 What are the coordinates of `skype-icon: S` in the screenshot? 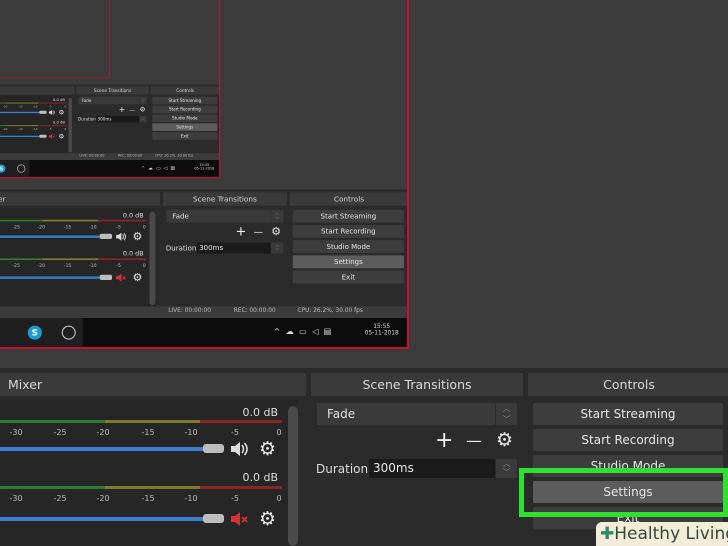 It's located at (34, 332).